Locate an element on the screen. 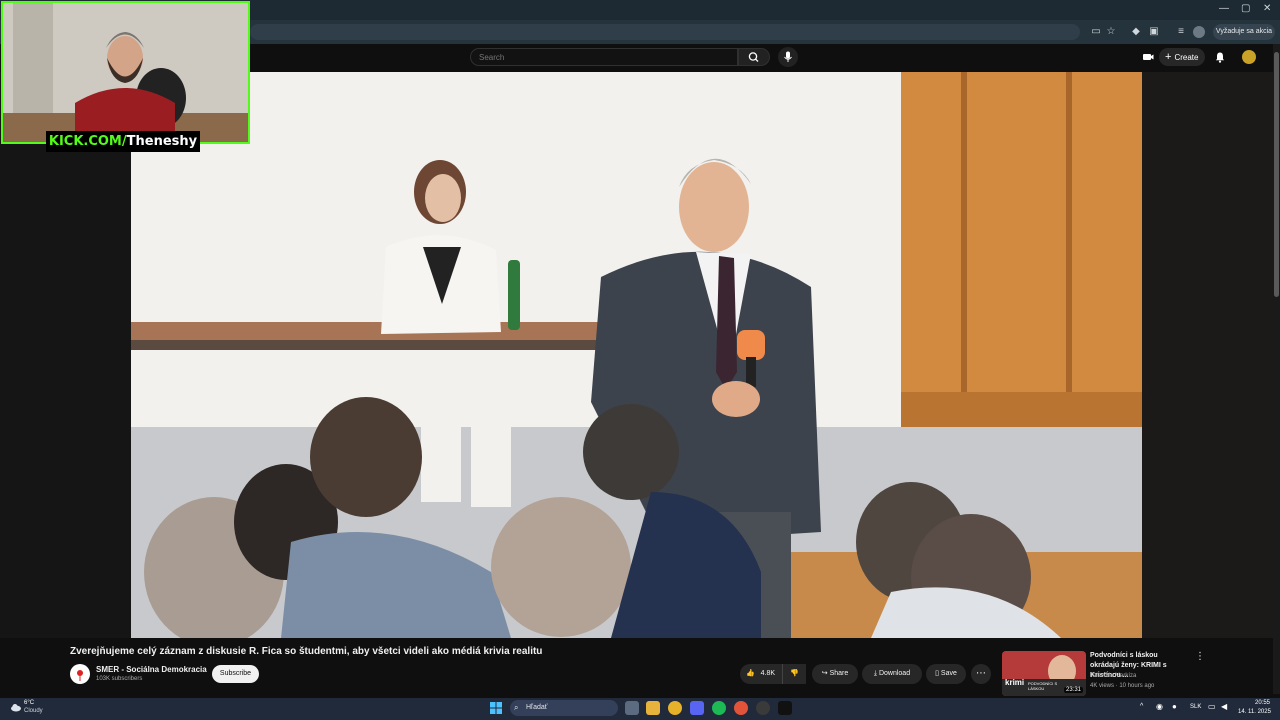  search-button is located at coordinates (754, 57).